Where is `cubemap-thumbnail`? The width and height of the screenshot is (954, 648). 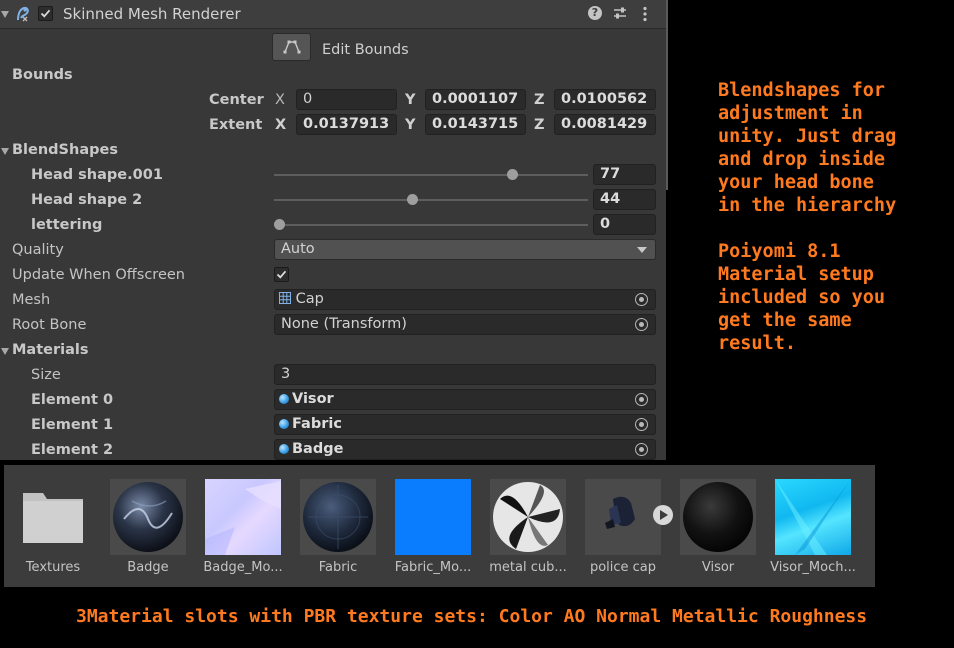 cubemap-thumbnail is located at coordinates (528, 517).